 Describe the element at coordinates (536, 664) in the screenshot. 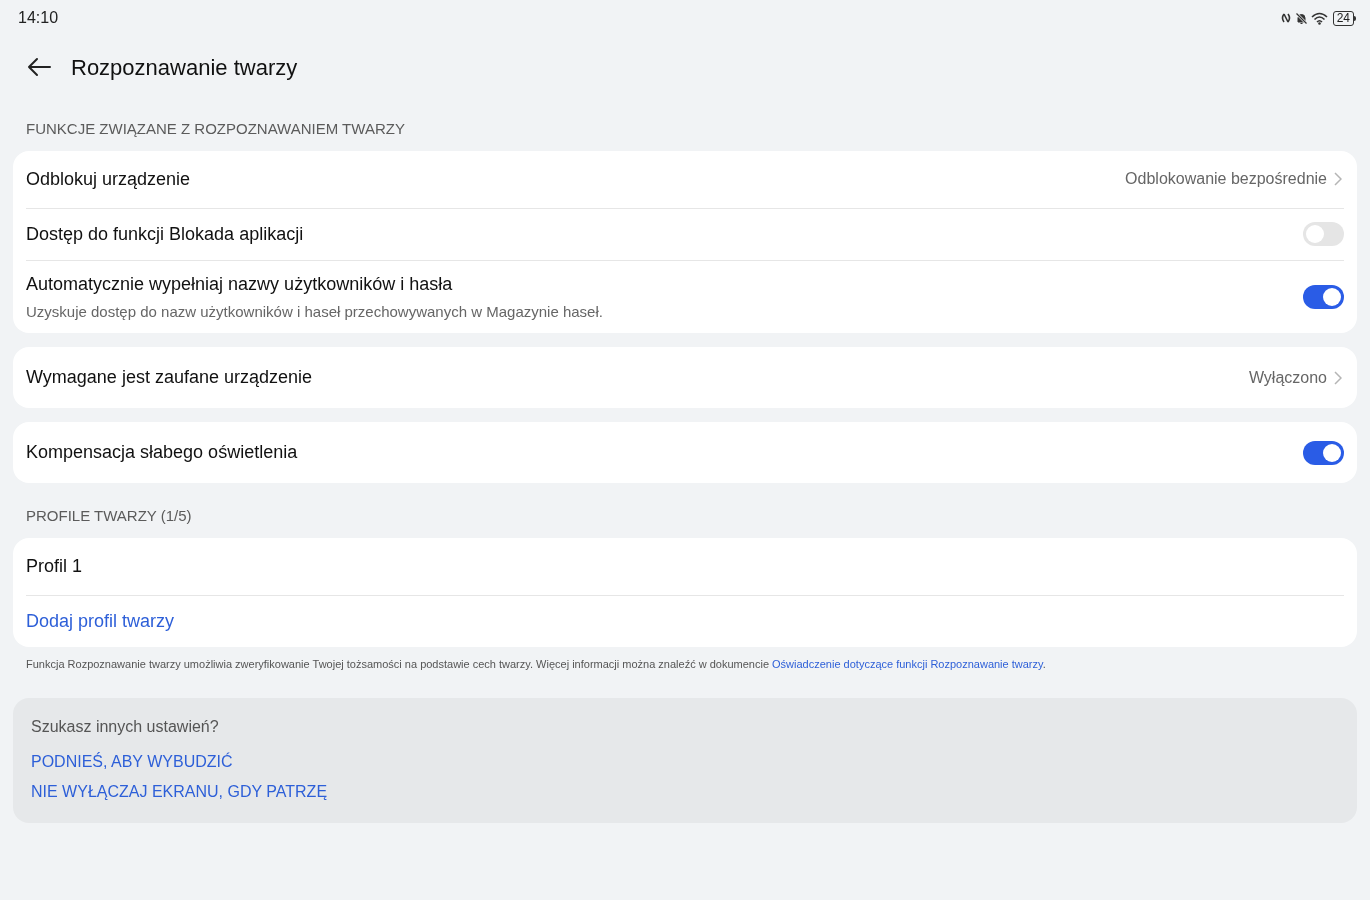

I see `footnote-text: Funkcja Rozpoznawanie twarzy umożliwia zweryfikowanie Twojej tożsamości na podstawie cech twarzy. Więcej informacji można znaleźć w dokumencie Oświadczenie dotyczące funkcji Rozpoznawanie twarzy.` at that location.